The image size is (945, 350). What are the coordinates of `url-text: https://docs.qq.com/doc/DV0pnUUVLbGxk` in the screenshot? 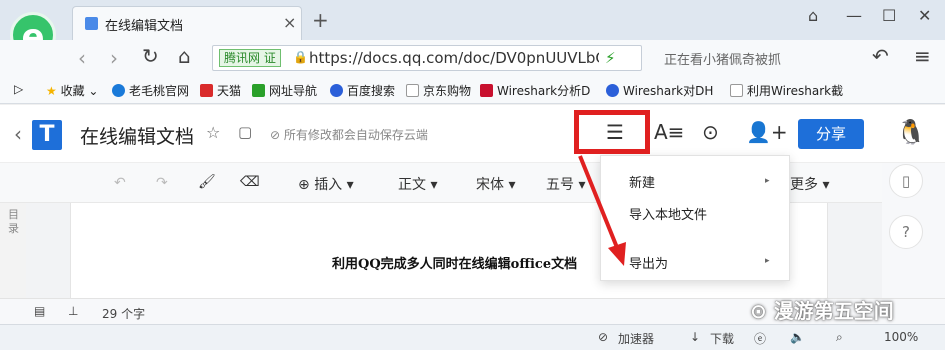 It's located at (454, 58).